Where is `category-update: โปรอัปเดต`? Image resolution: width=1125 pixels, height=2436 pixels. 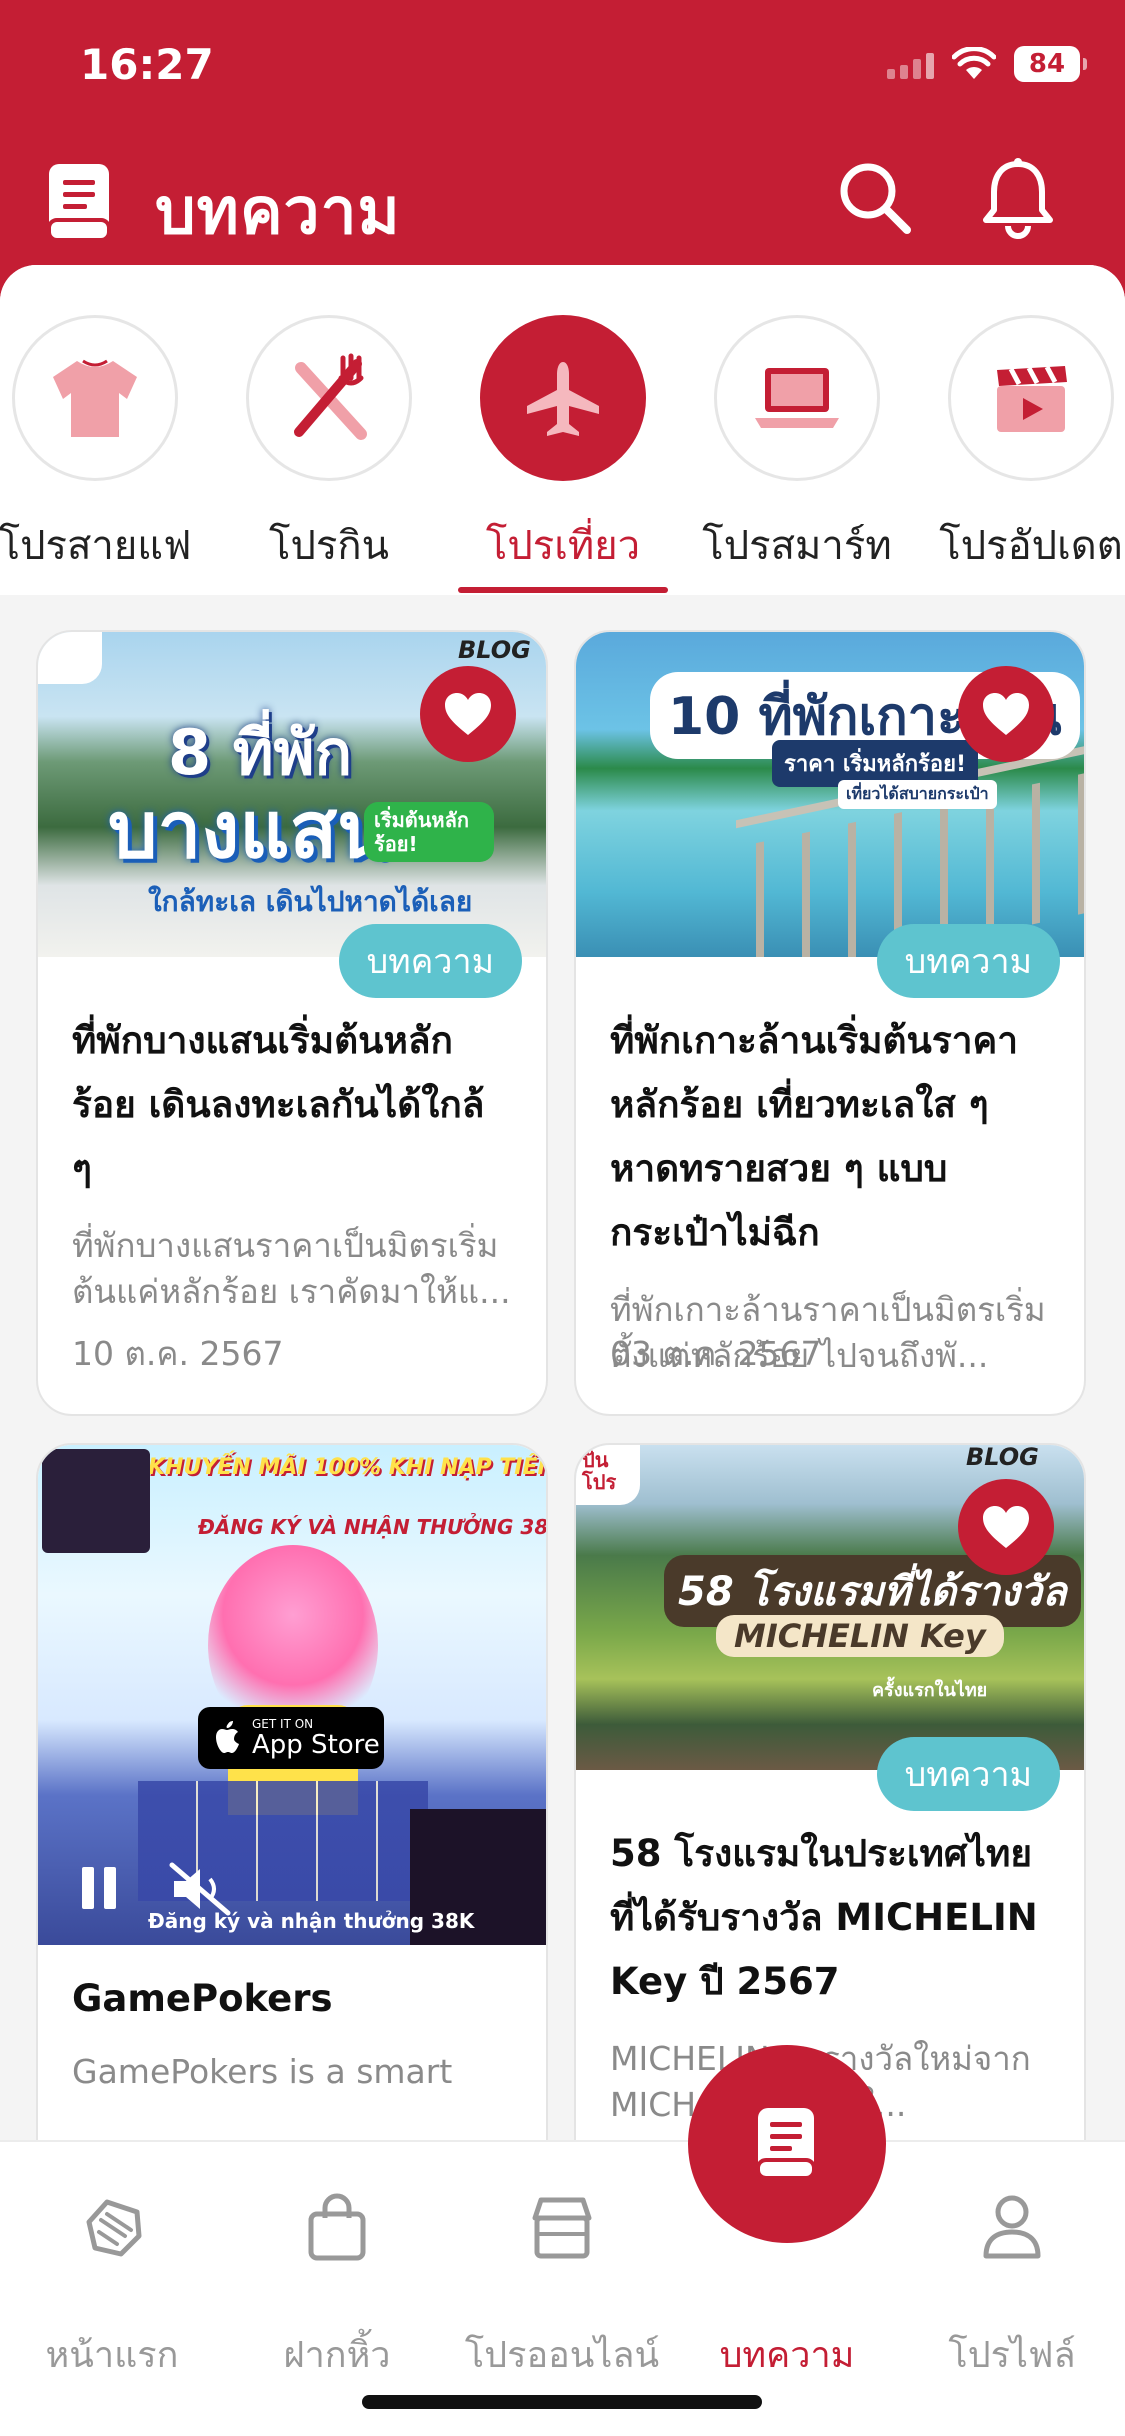
category-update: โปรอัปเดต is located at coordinates (1020, 446).